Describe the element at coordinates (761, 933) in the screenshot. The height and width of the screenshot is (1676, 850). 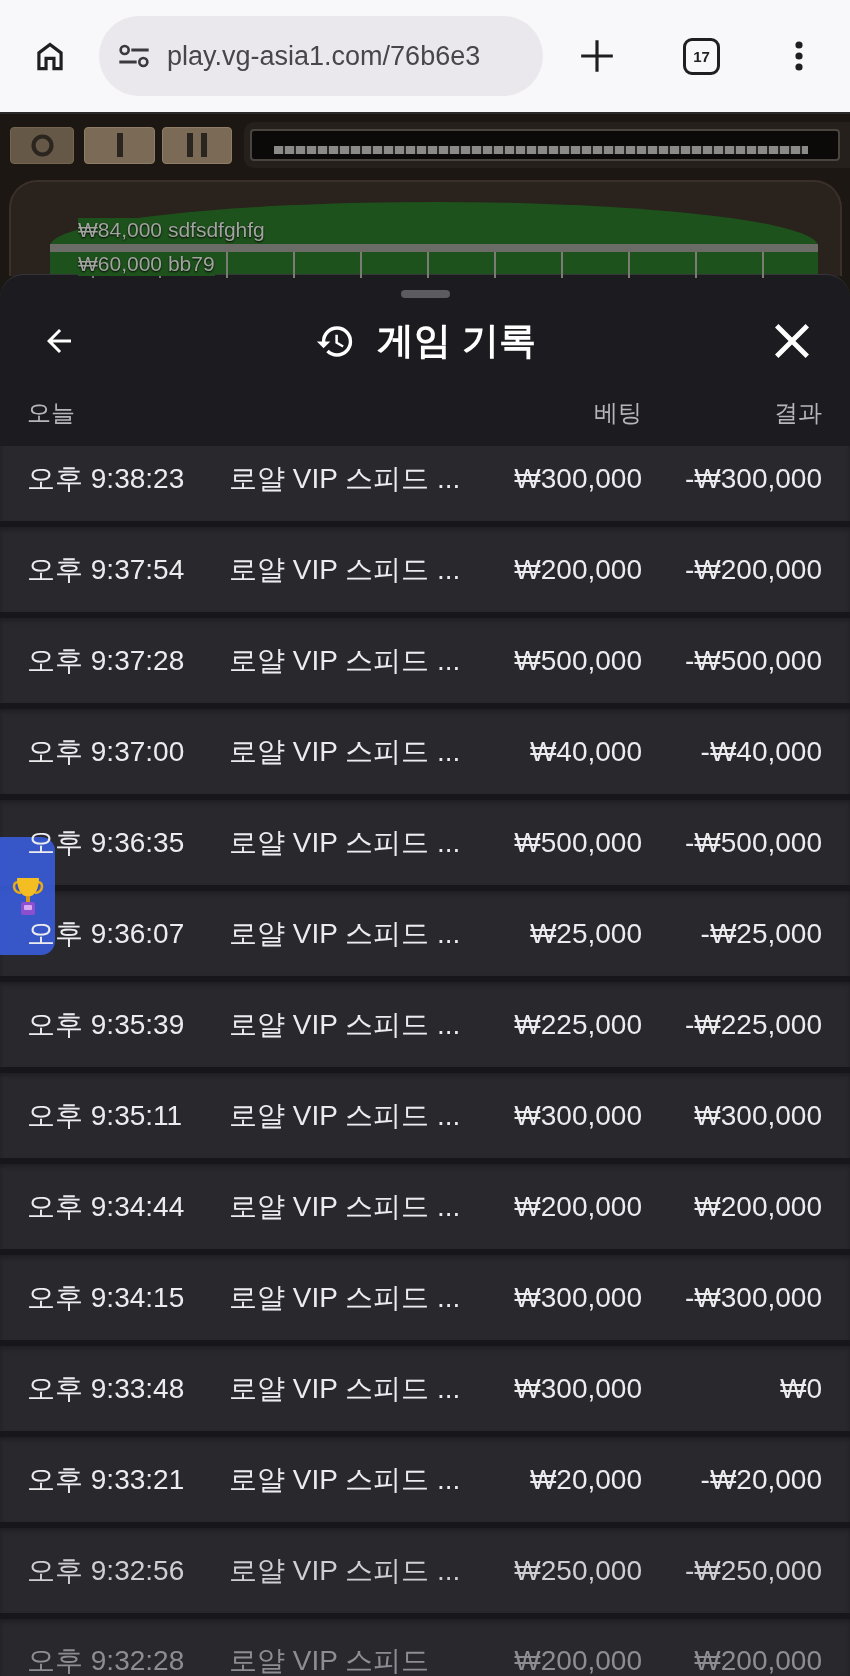
I see `result-amount: -₩25,000` at that location.